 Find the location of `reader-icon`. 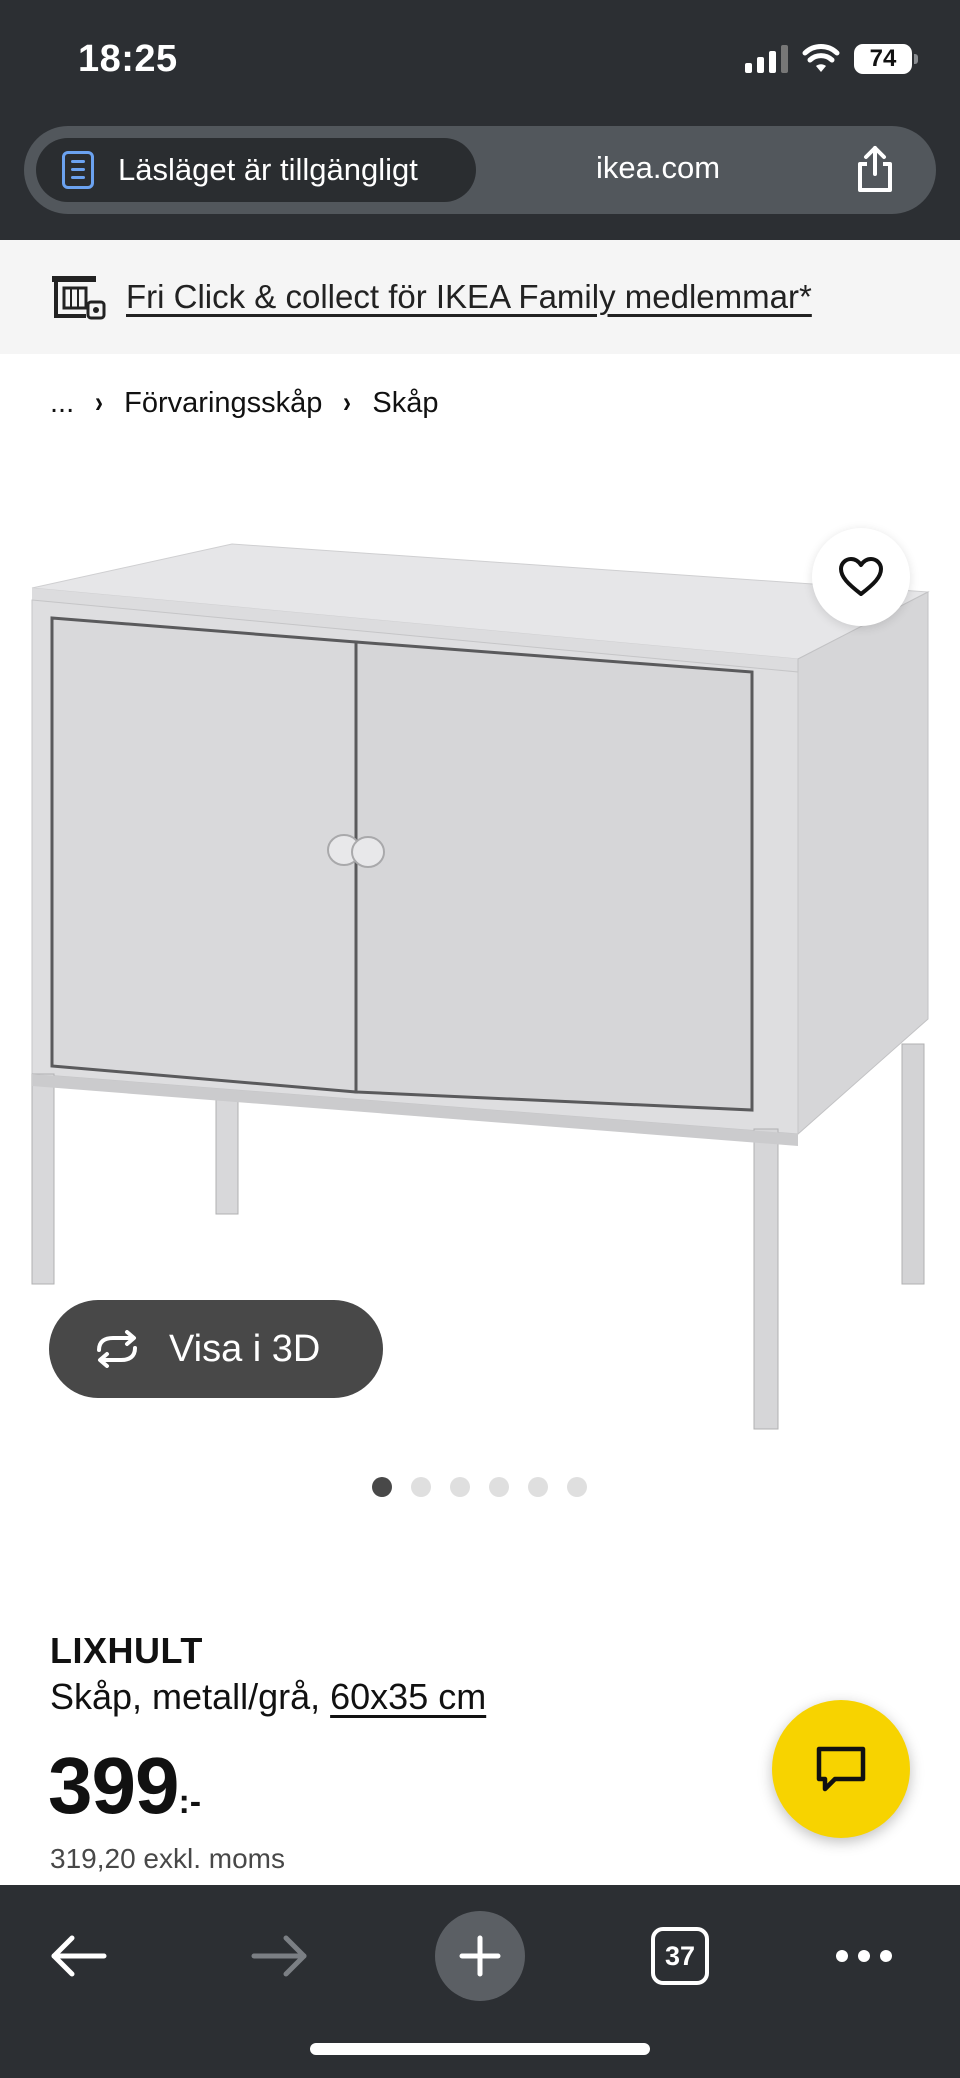

reader-icon is located at coordinates (78, 170).